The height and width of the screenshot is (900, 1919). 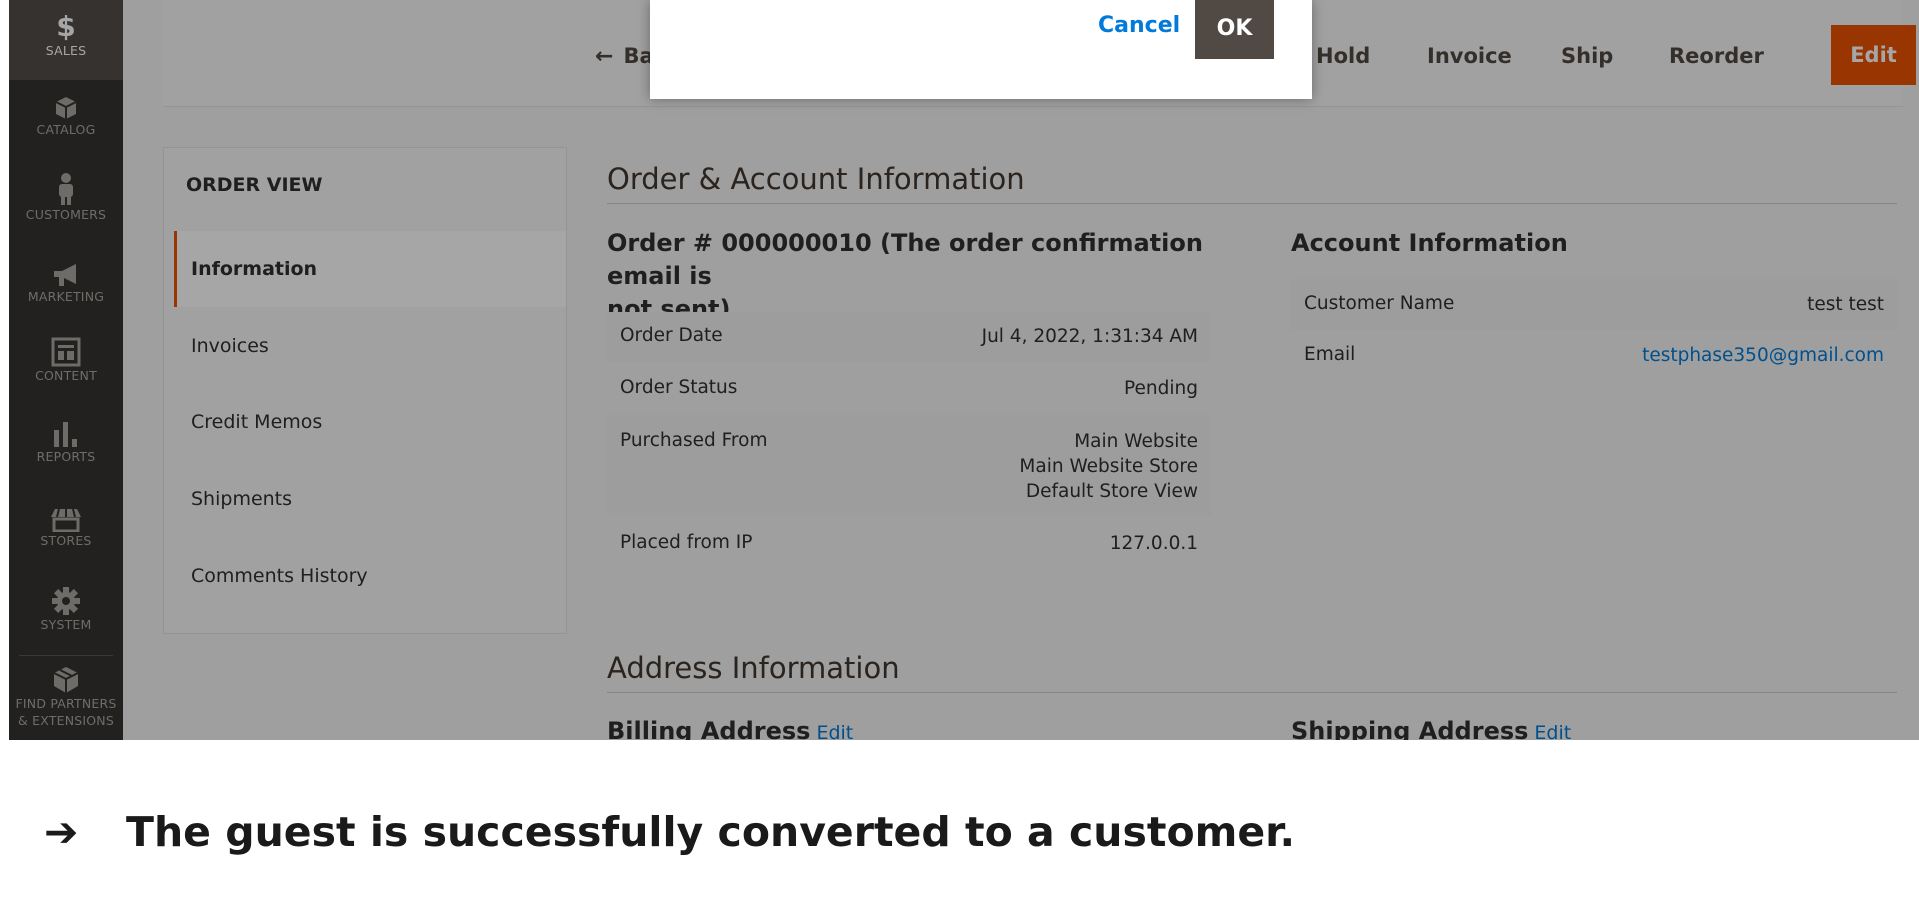 What do you see at coordinates (61, 832) in the screenshot?
I see `arrow-right-icon: ➔` at bounding box center [61, 832].